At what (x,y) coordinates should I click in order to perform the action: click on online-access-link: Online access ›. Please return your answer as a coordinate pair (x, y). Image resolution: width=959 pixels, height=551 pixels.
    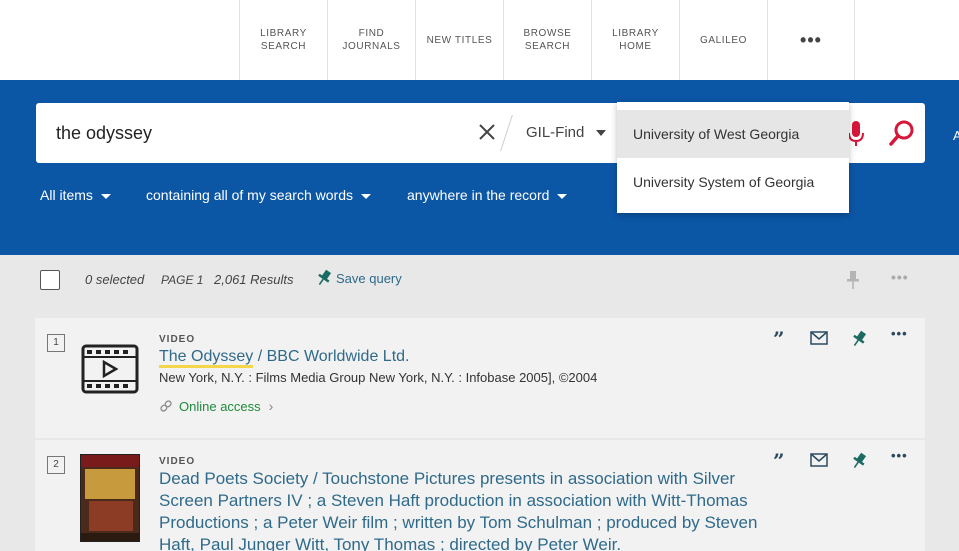
    Looking at the image, I should click on (216, 406).